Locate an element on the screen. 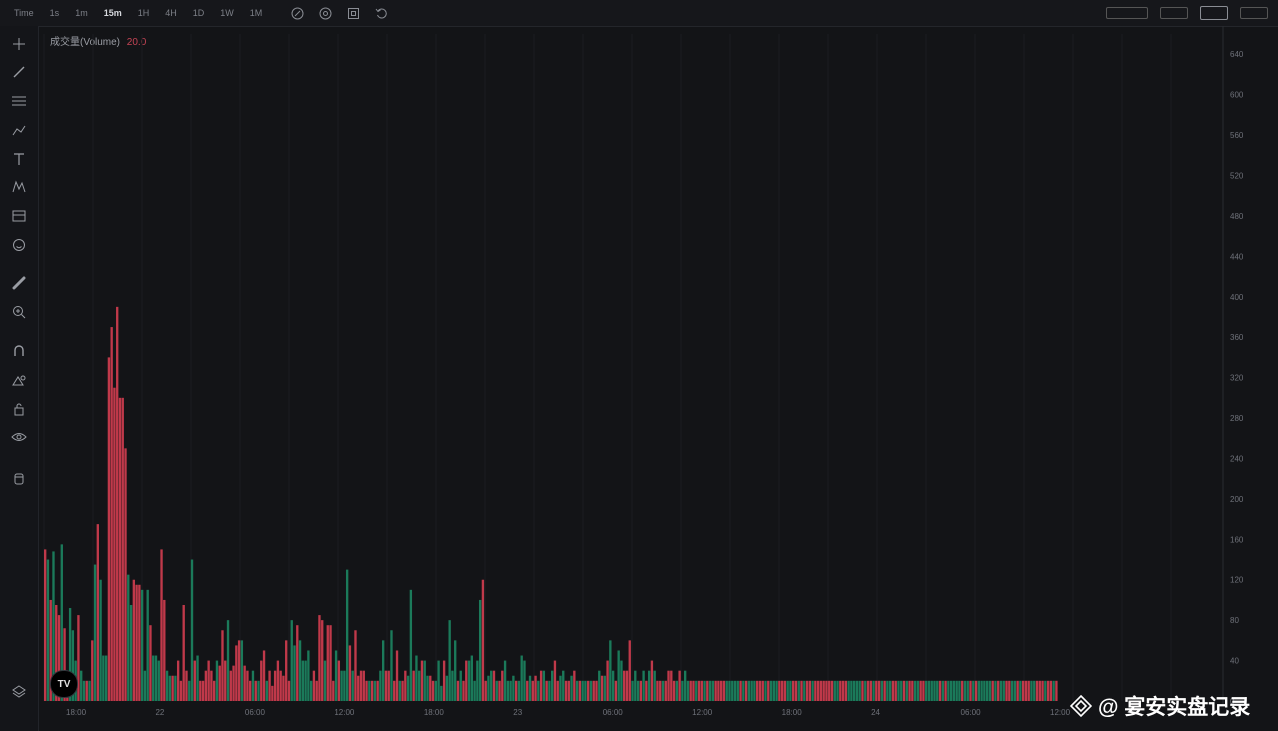 The width and height of the screenshot is (1278, 731). measure-icon is located at coordinates (19, 216).